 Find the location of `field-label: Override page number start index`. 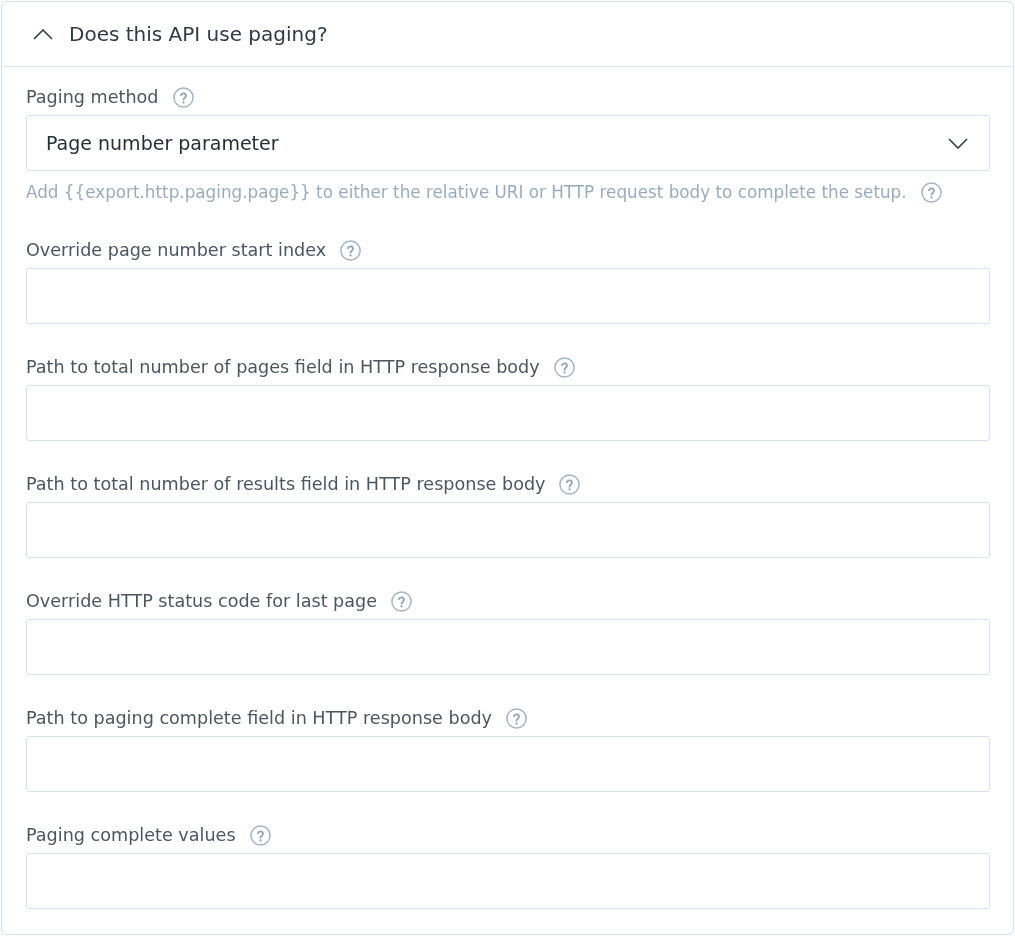

field-label: Override page number start index is located at coordinates (176, 250).